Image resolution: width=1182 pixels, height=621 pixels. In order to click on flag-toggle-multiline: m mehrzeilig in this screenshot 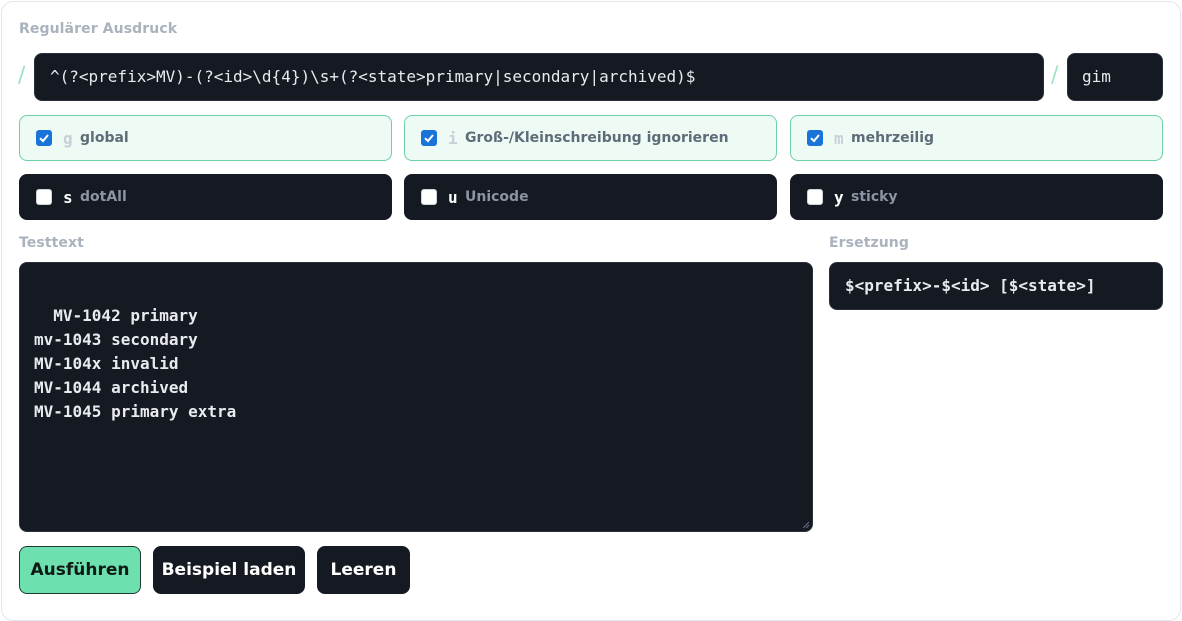, I will do `click(976, 138)`.